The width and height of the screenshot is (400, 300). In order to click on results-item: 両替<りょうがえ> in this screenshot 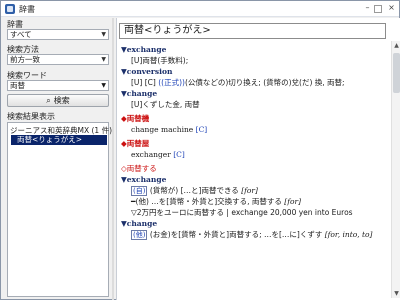, I will do `click(59, 140)`.